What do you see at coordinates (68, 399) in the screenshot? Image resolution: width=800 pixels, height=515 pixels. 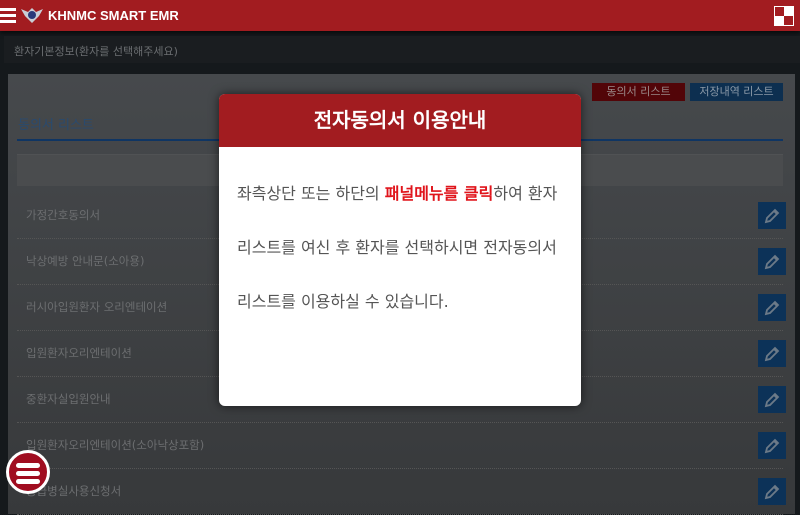 I see `list-item-label: 중환자실입원안내` at bounding box center [68, 399].